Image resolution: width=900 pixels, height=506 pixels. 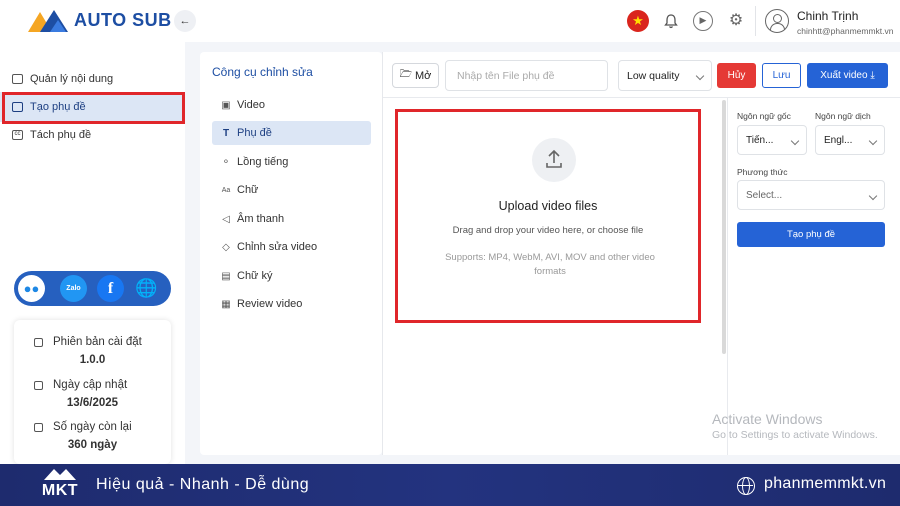 What do you see at coordinates (795, 435) in the screenshot?
I see `activate-windows-subtitle: Go to Settings to activate Windows.` at bounding box center [795, 435].